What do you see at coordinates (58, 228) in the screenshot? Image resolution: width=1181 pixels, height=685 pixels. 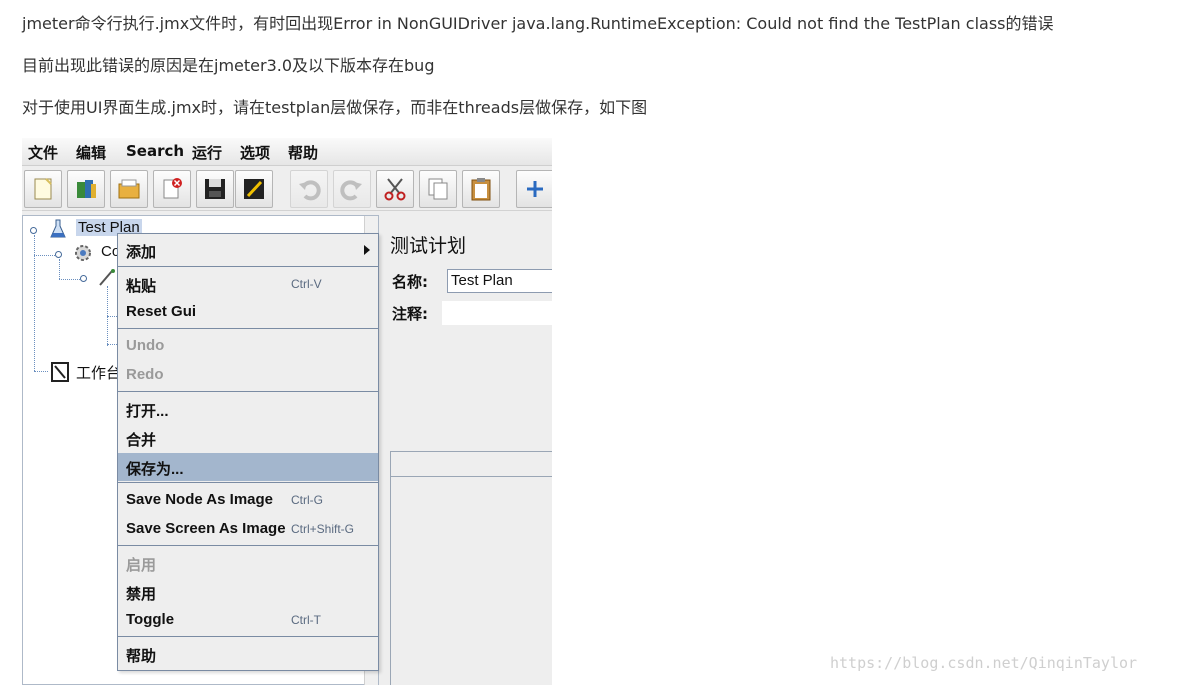 I see `test-plan-icon` at bounding box center [58, 228].